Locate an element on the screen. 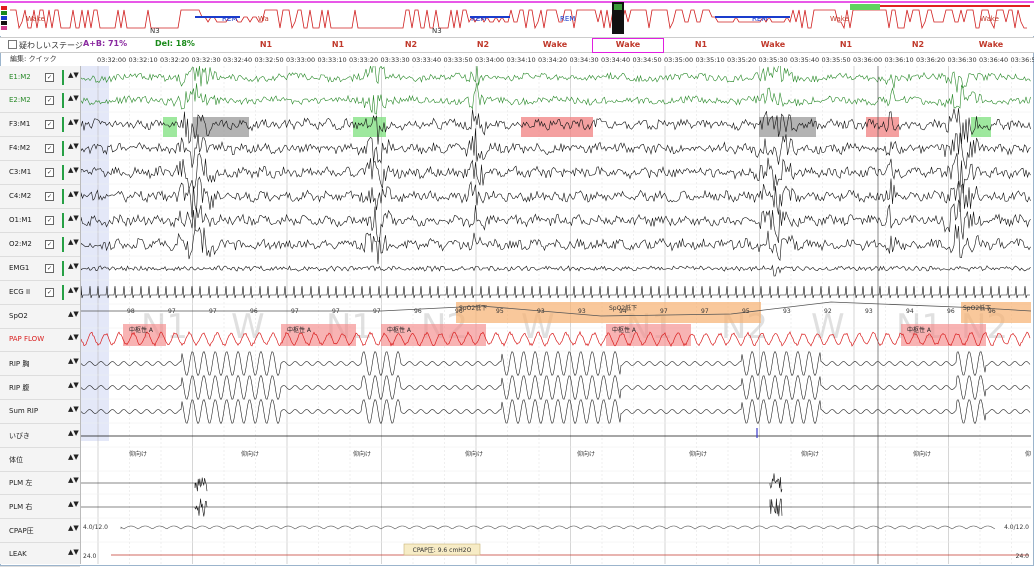 Image resolution: width=1034 pixels, height=567 pixels. time-tick-label: 03:34:20 is located at coordinates (552, 60).